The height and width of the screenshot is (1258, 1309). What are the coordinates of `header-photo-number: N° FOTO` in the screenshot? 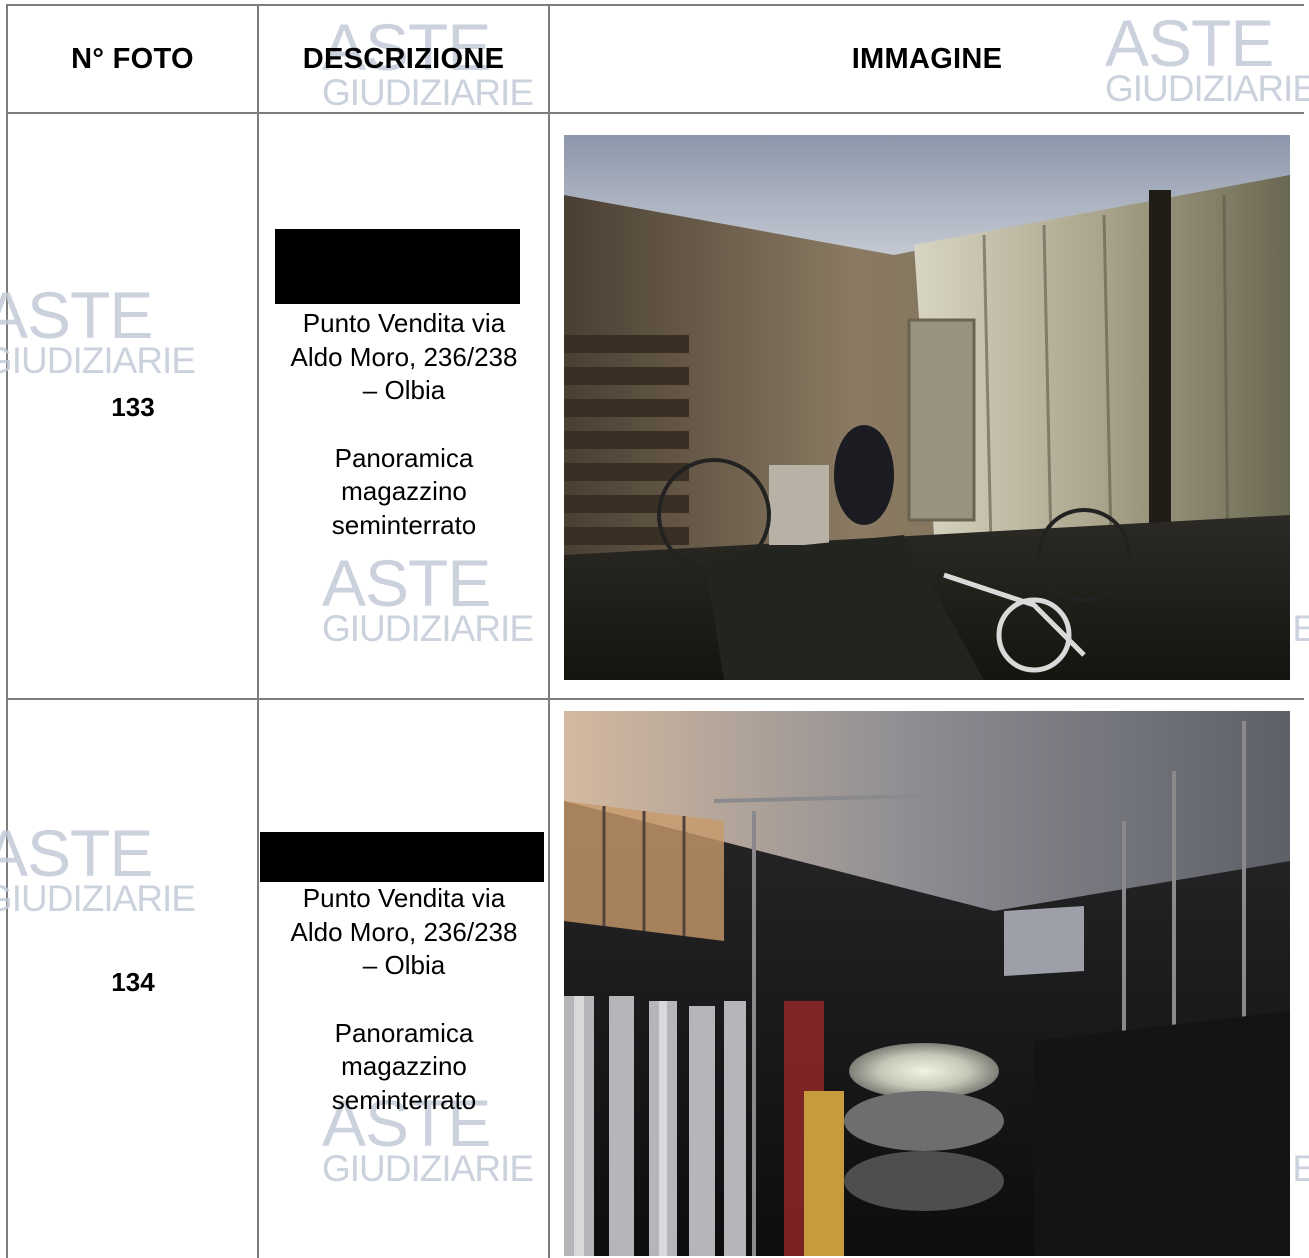 It's located at (132, 58).